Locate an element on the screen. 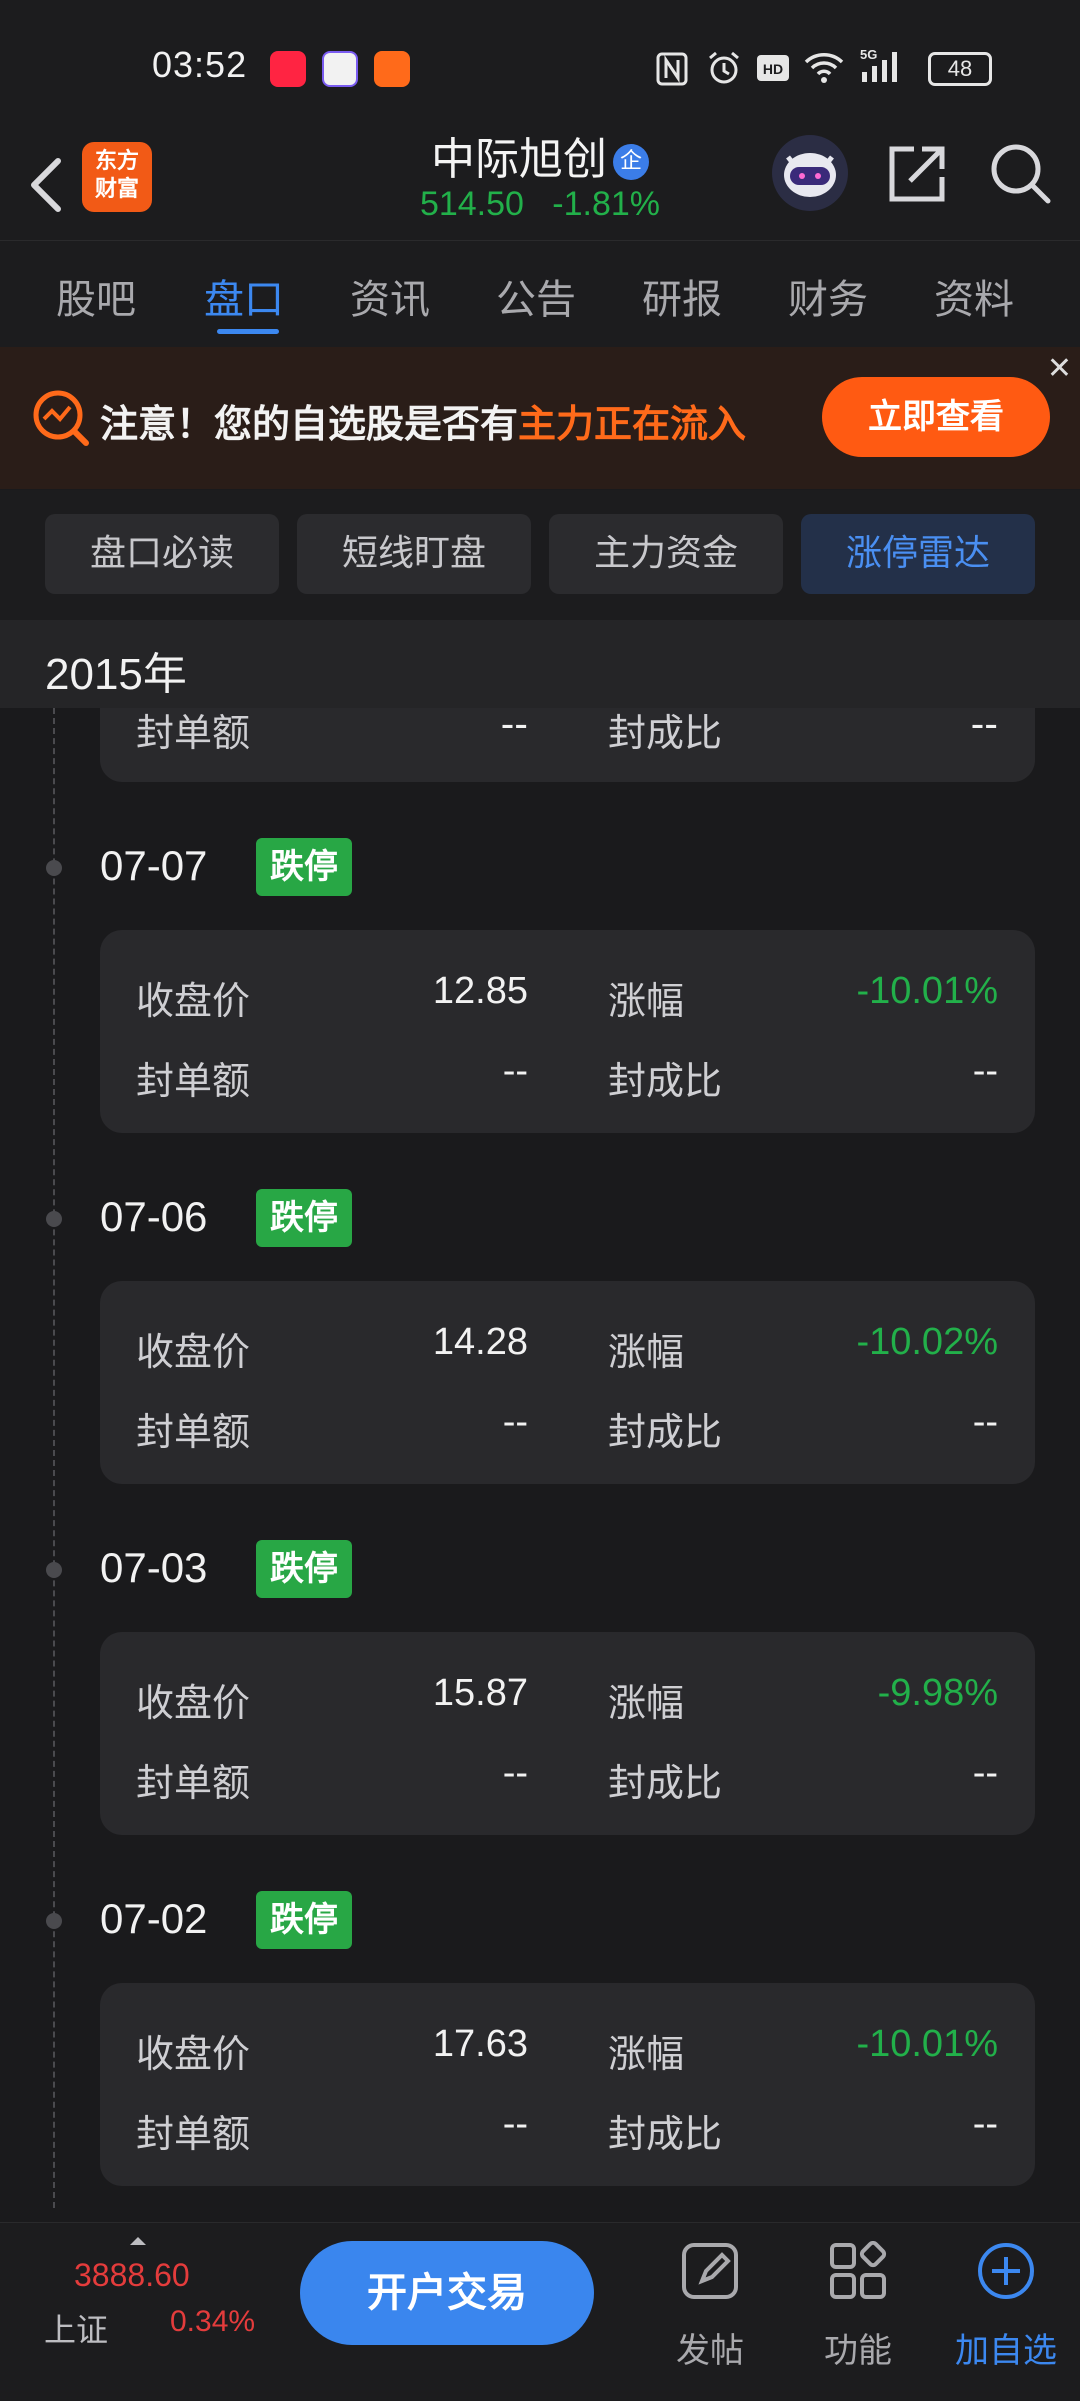 This screenshot has height=2401, width=1080. change-value: -10.02% is located at coordinates (927, 1342).